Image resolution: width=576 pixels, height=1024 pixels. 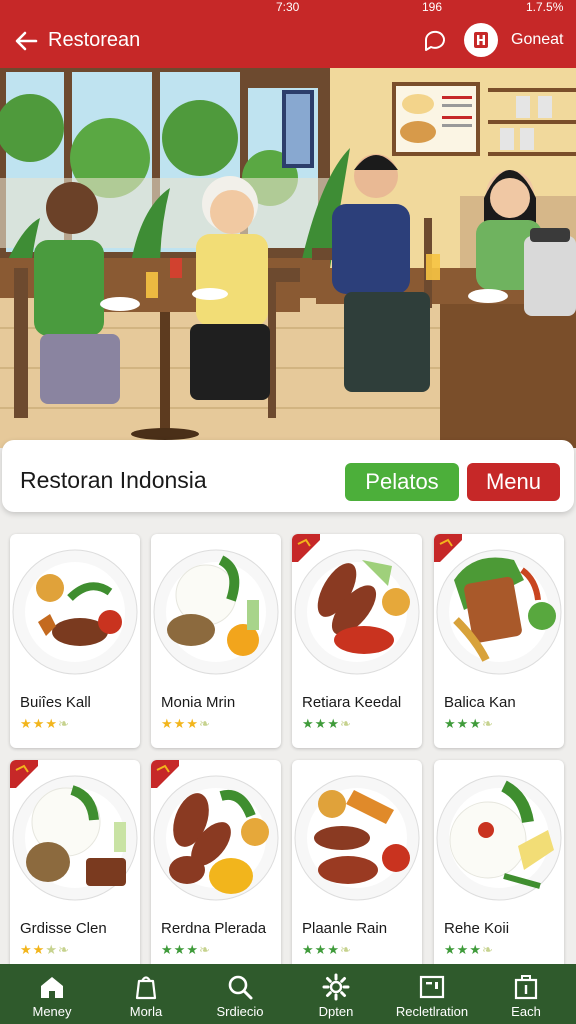 I want to click on dish-name: Retiara Keedal, so click(x=352, y=702).